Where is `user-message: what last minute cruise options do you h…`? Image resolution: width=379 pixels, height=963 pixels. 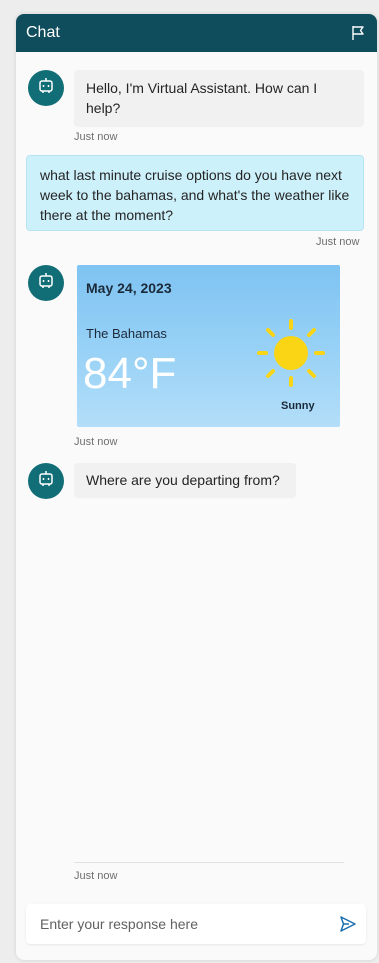
user-message: what last minute cruise options do you h… is located at coordinates (195, 193).